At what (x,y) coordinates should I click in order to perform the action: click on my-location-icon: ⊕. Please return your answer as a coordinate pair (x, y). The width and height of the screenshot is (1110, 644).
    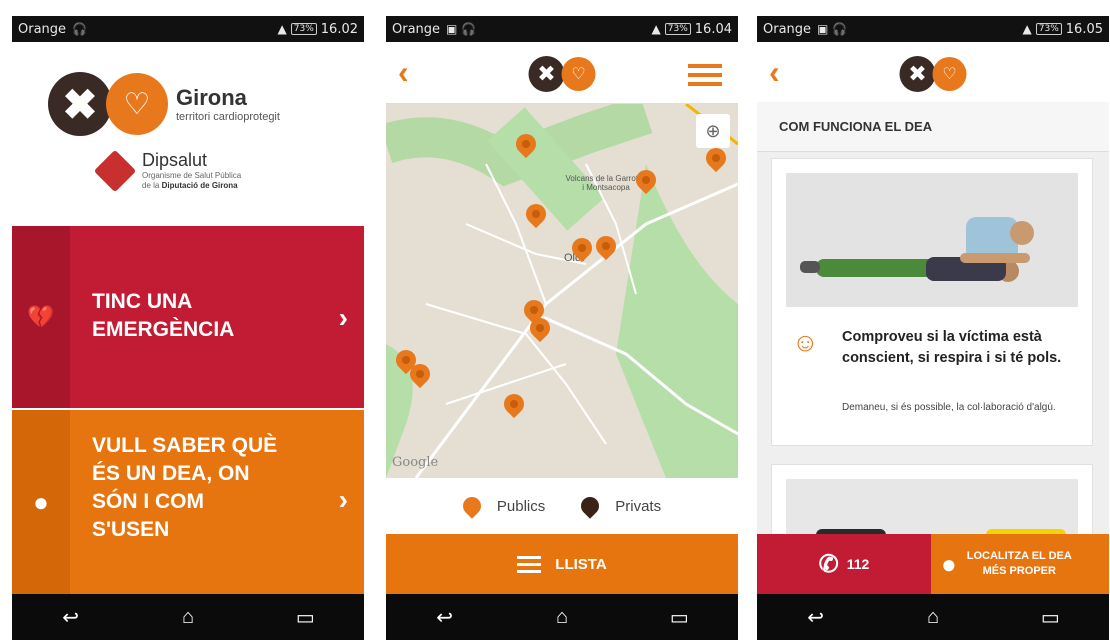
    Looking at the image, I should click on (713, 131).